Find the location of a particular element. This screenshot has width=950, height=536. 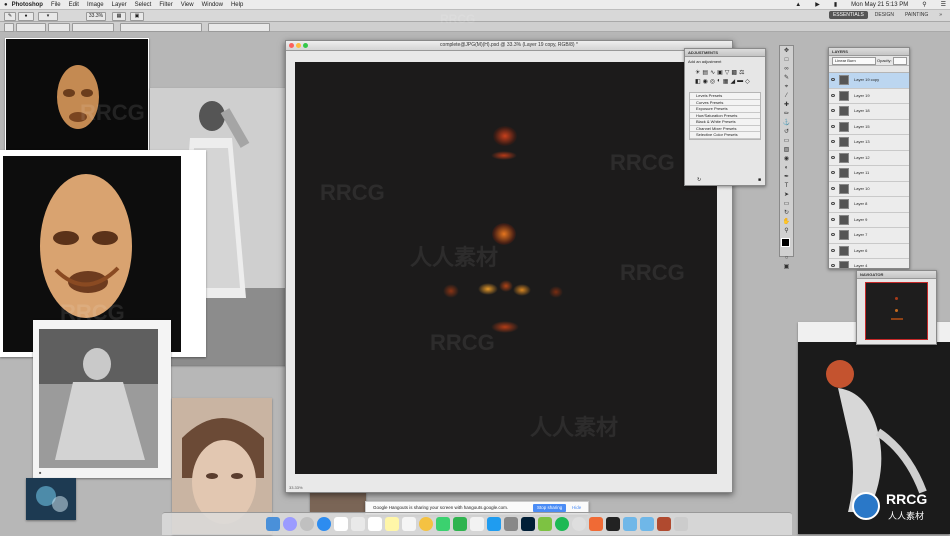

layer-row: Layer 4 is located at coordinates (869, 263).